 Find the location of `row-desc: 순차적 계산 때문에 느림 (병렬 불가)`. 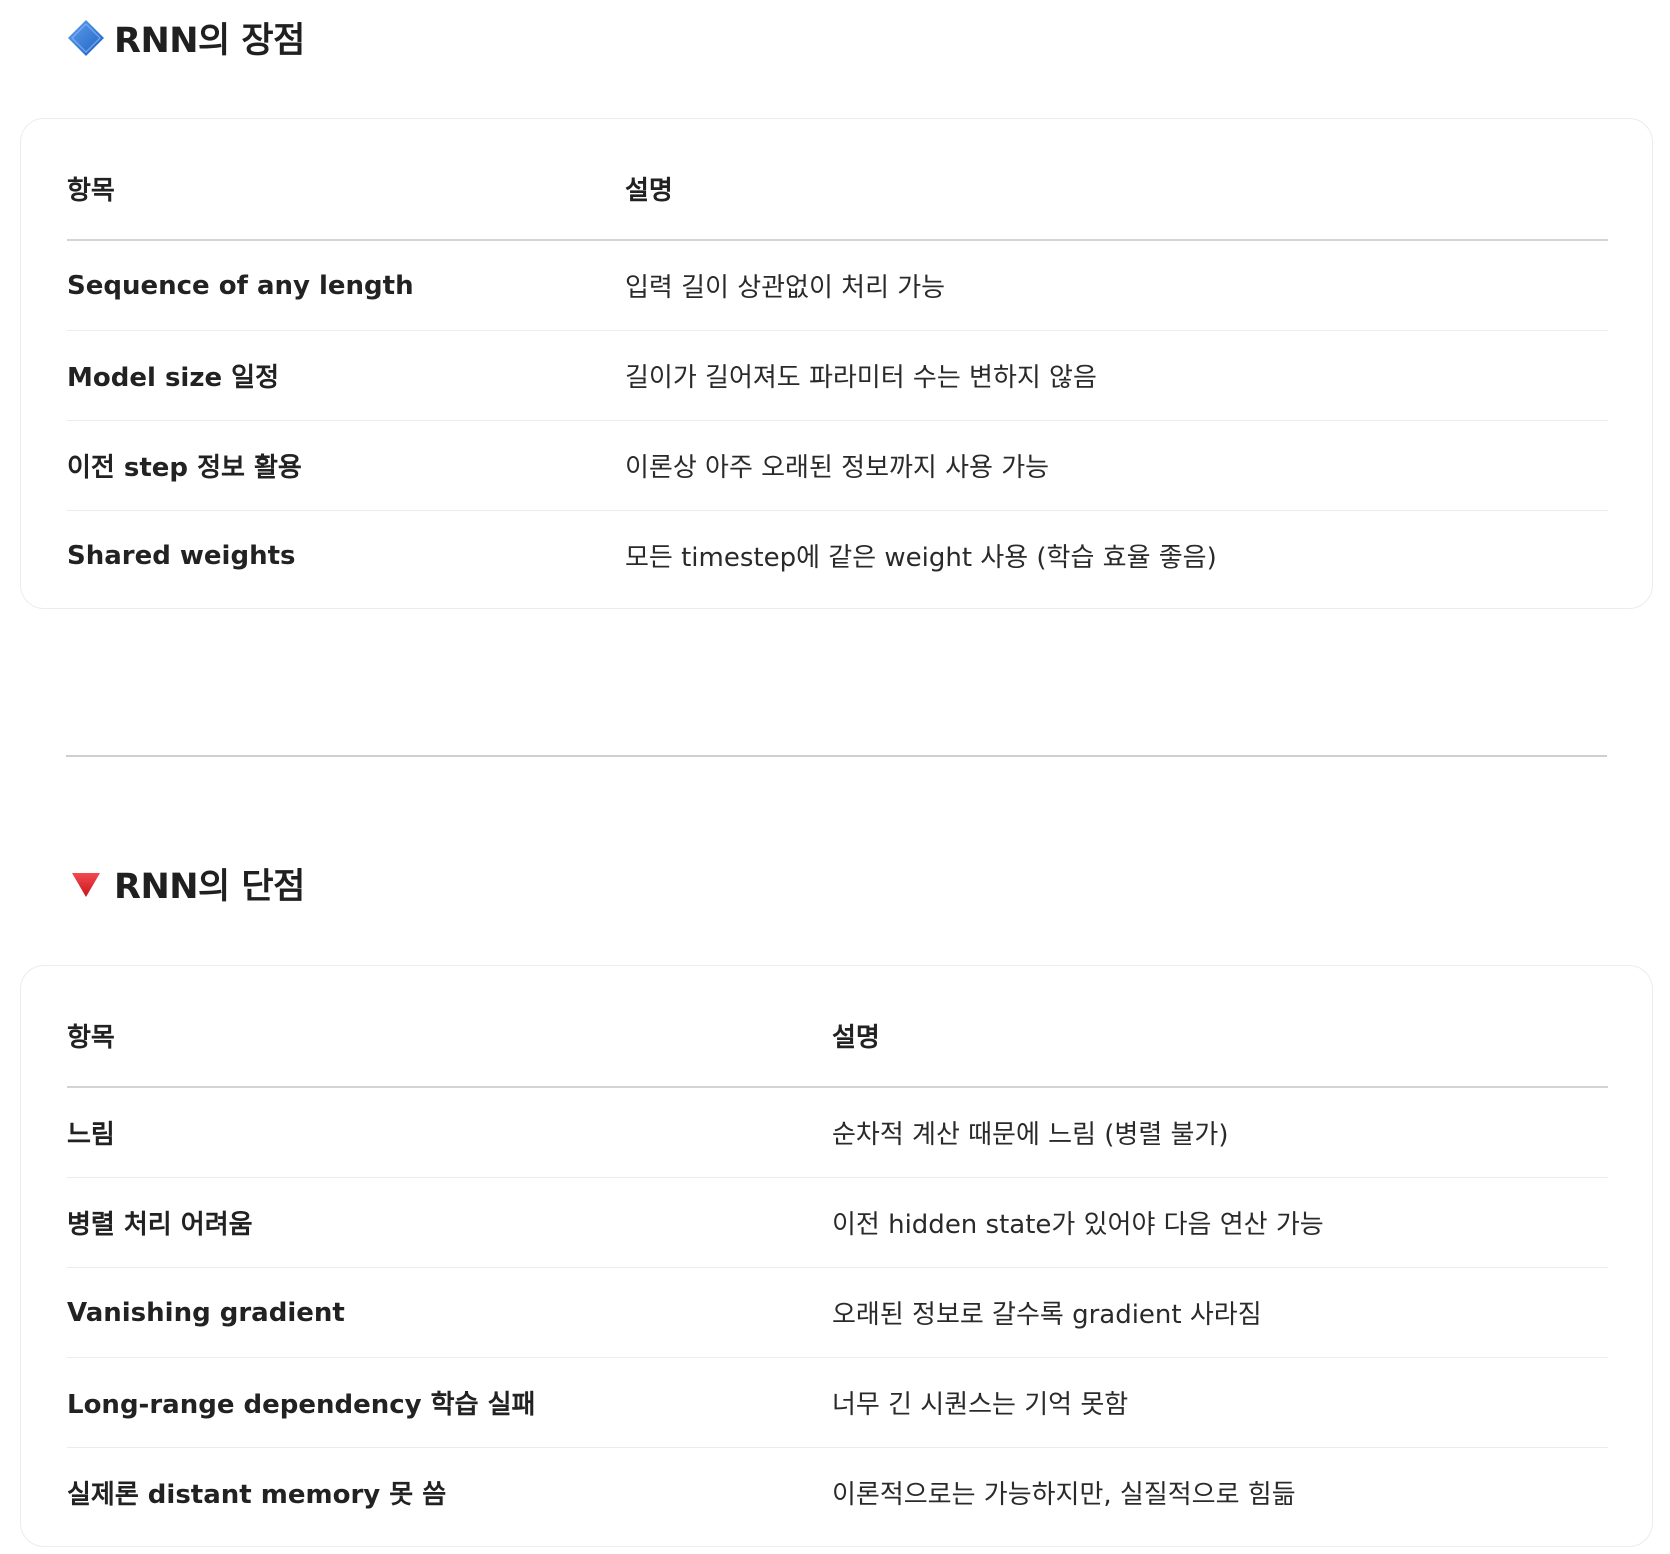

row-desc: 순차적 계산 때문에 느림 (병렬 불가) is located at coordinates (1220, 1132).